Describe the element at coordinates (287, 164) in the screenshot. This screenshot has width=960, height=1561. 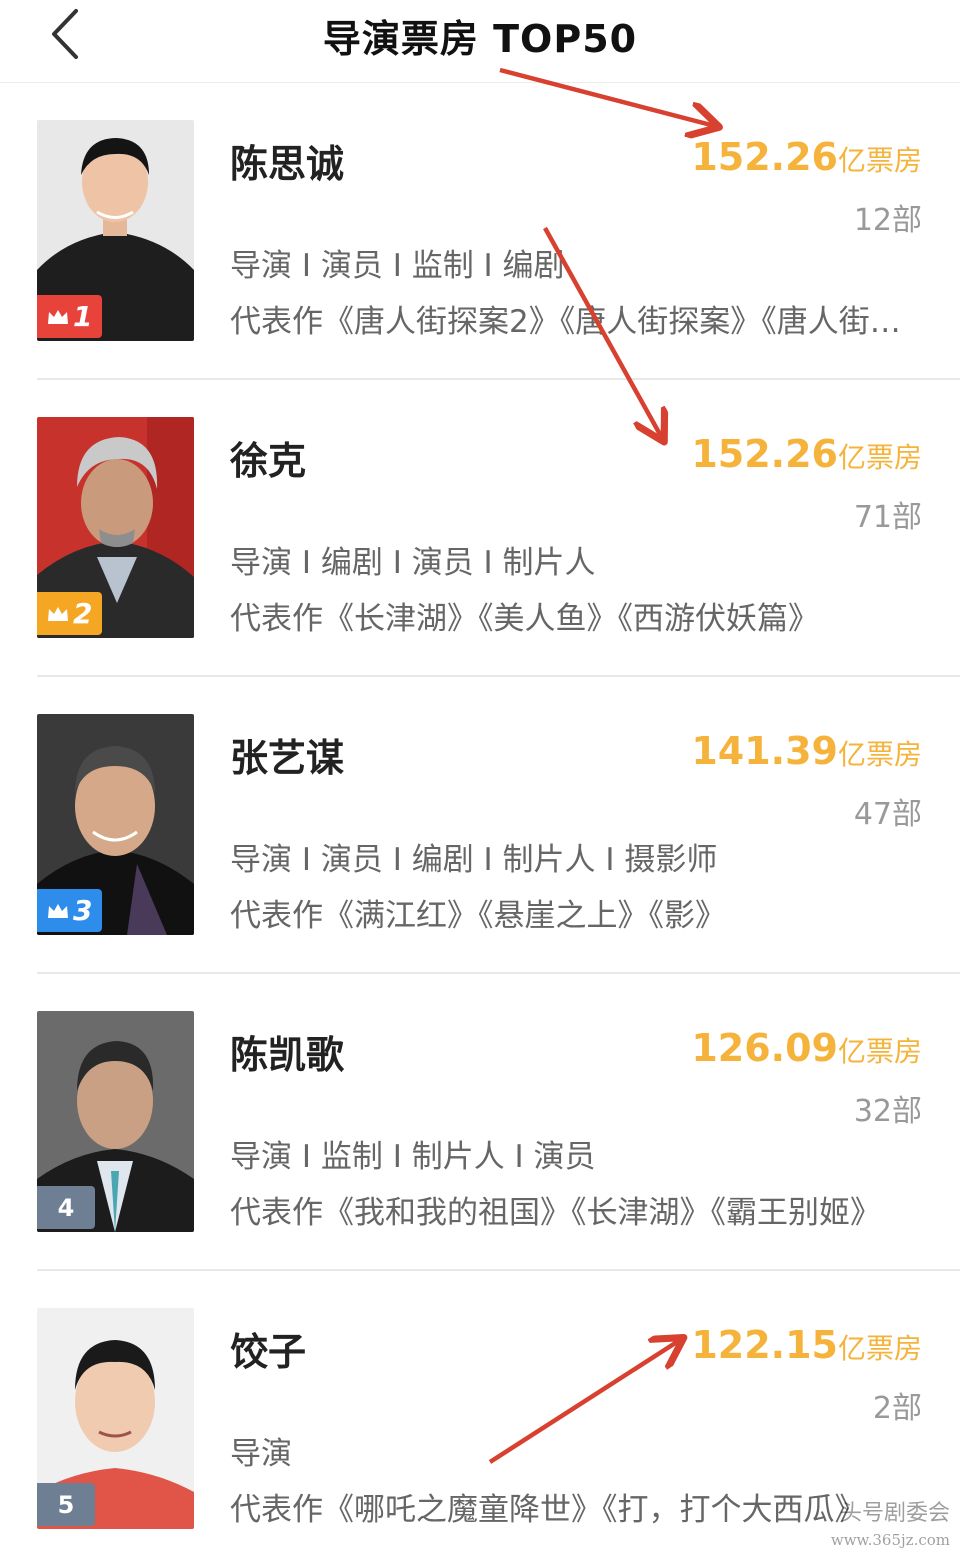
I see `director-name: 陈思诚` at that location.